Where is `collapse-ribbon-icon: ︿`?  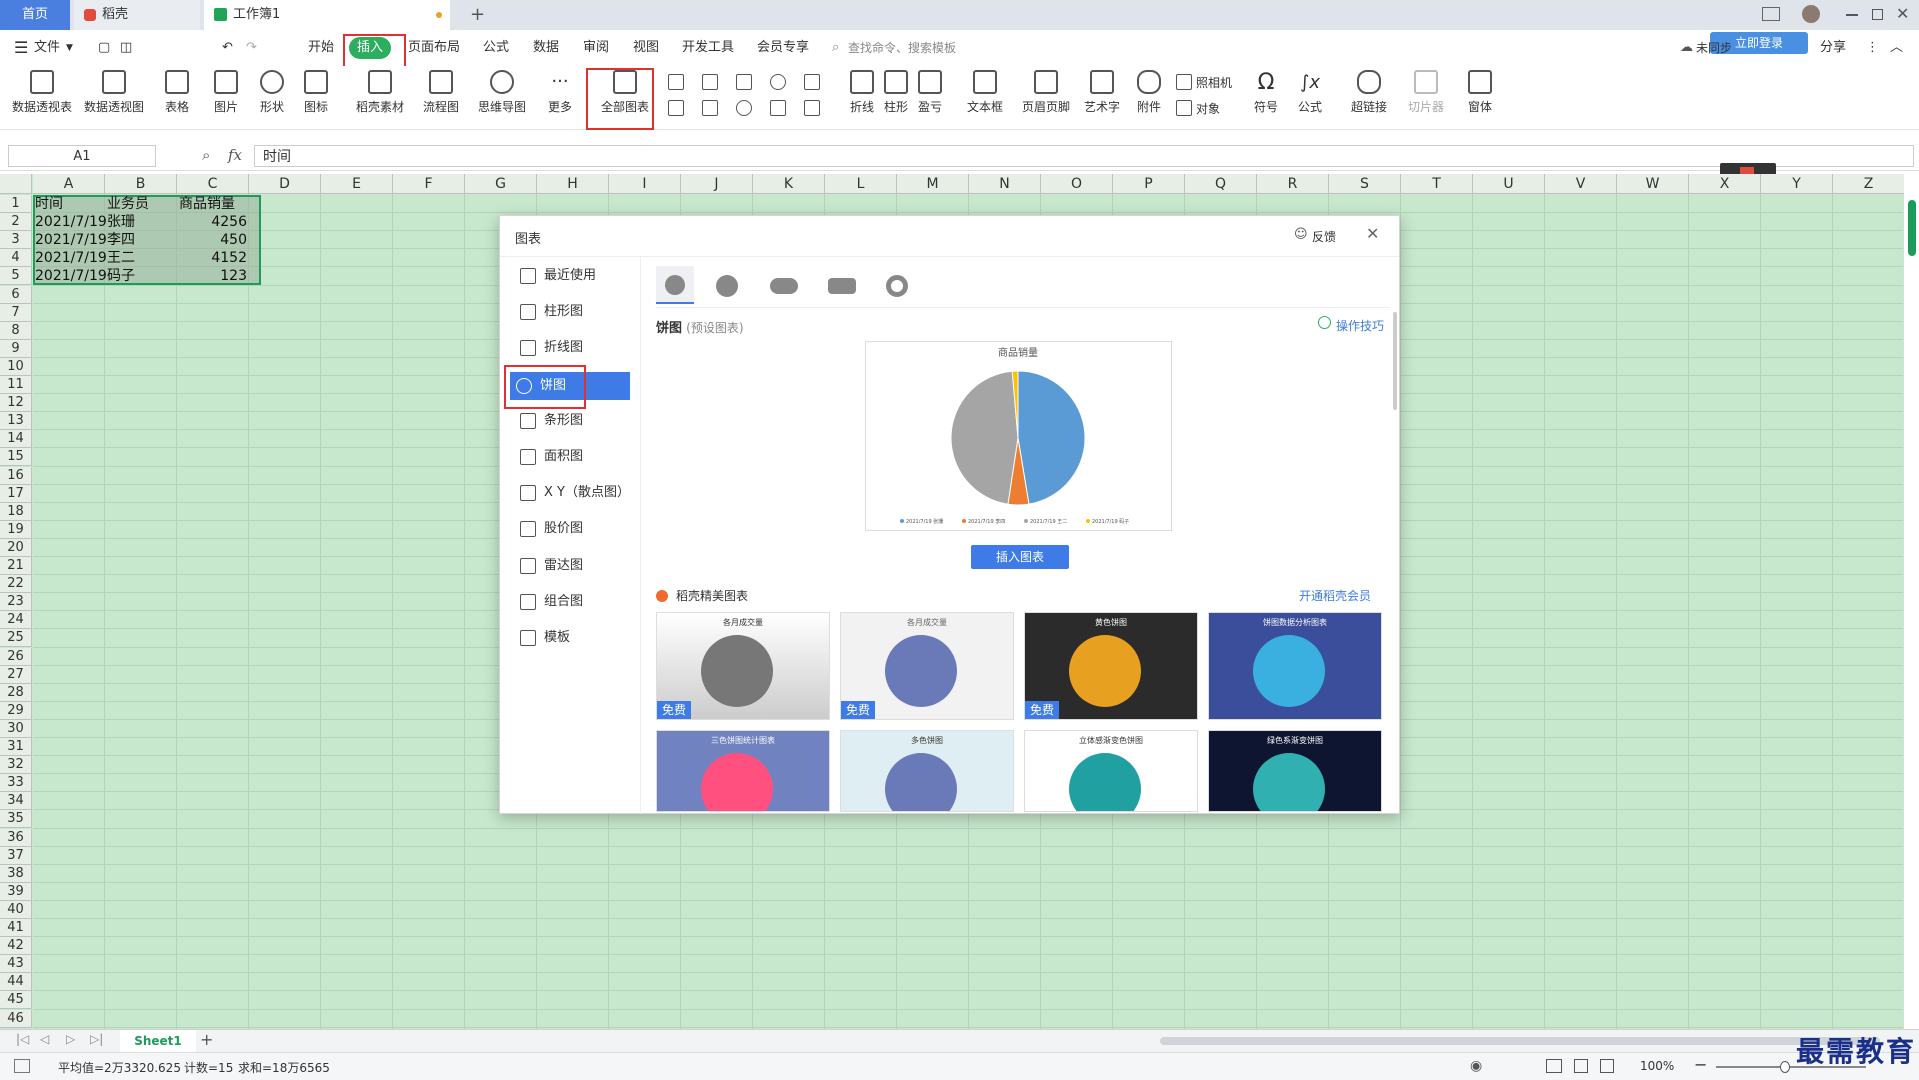 collapse-ribbon-icon: ︿ is located at coordinates (1896, 48).